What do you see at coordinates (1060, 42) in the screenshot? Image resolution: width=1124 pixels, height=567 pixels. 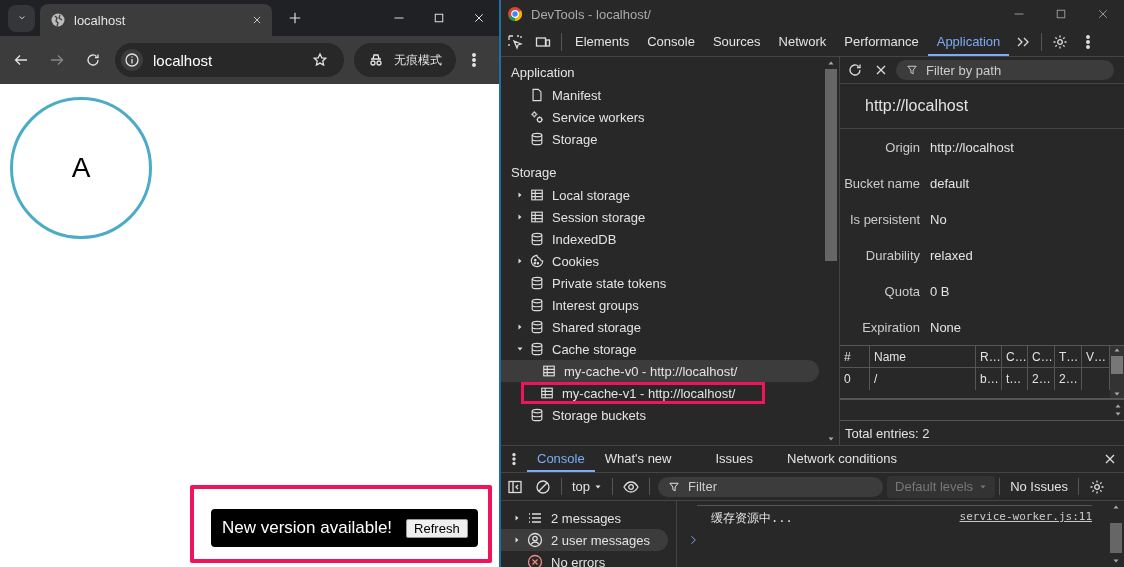 I see `settings-icon` at bounding box center [1060, 42].